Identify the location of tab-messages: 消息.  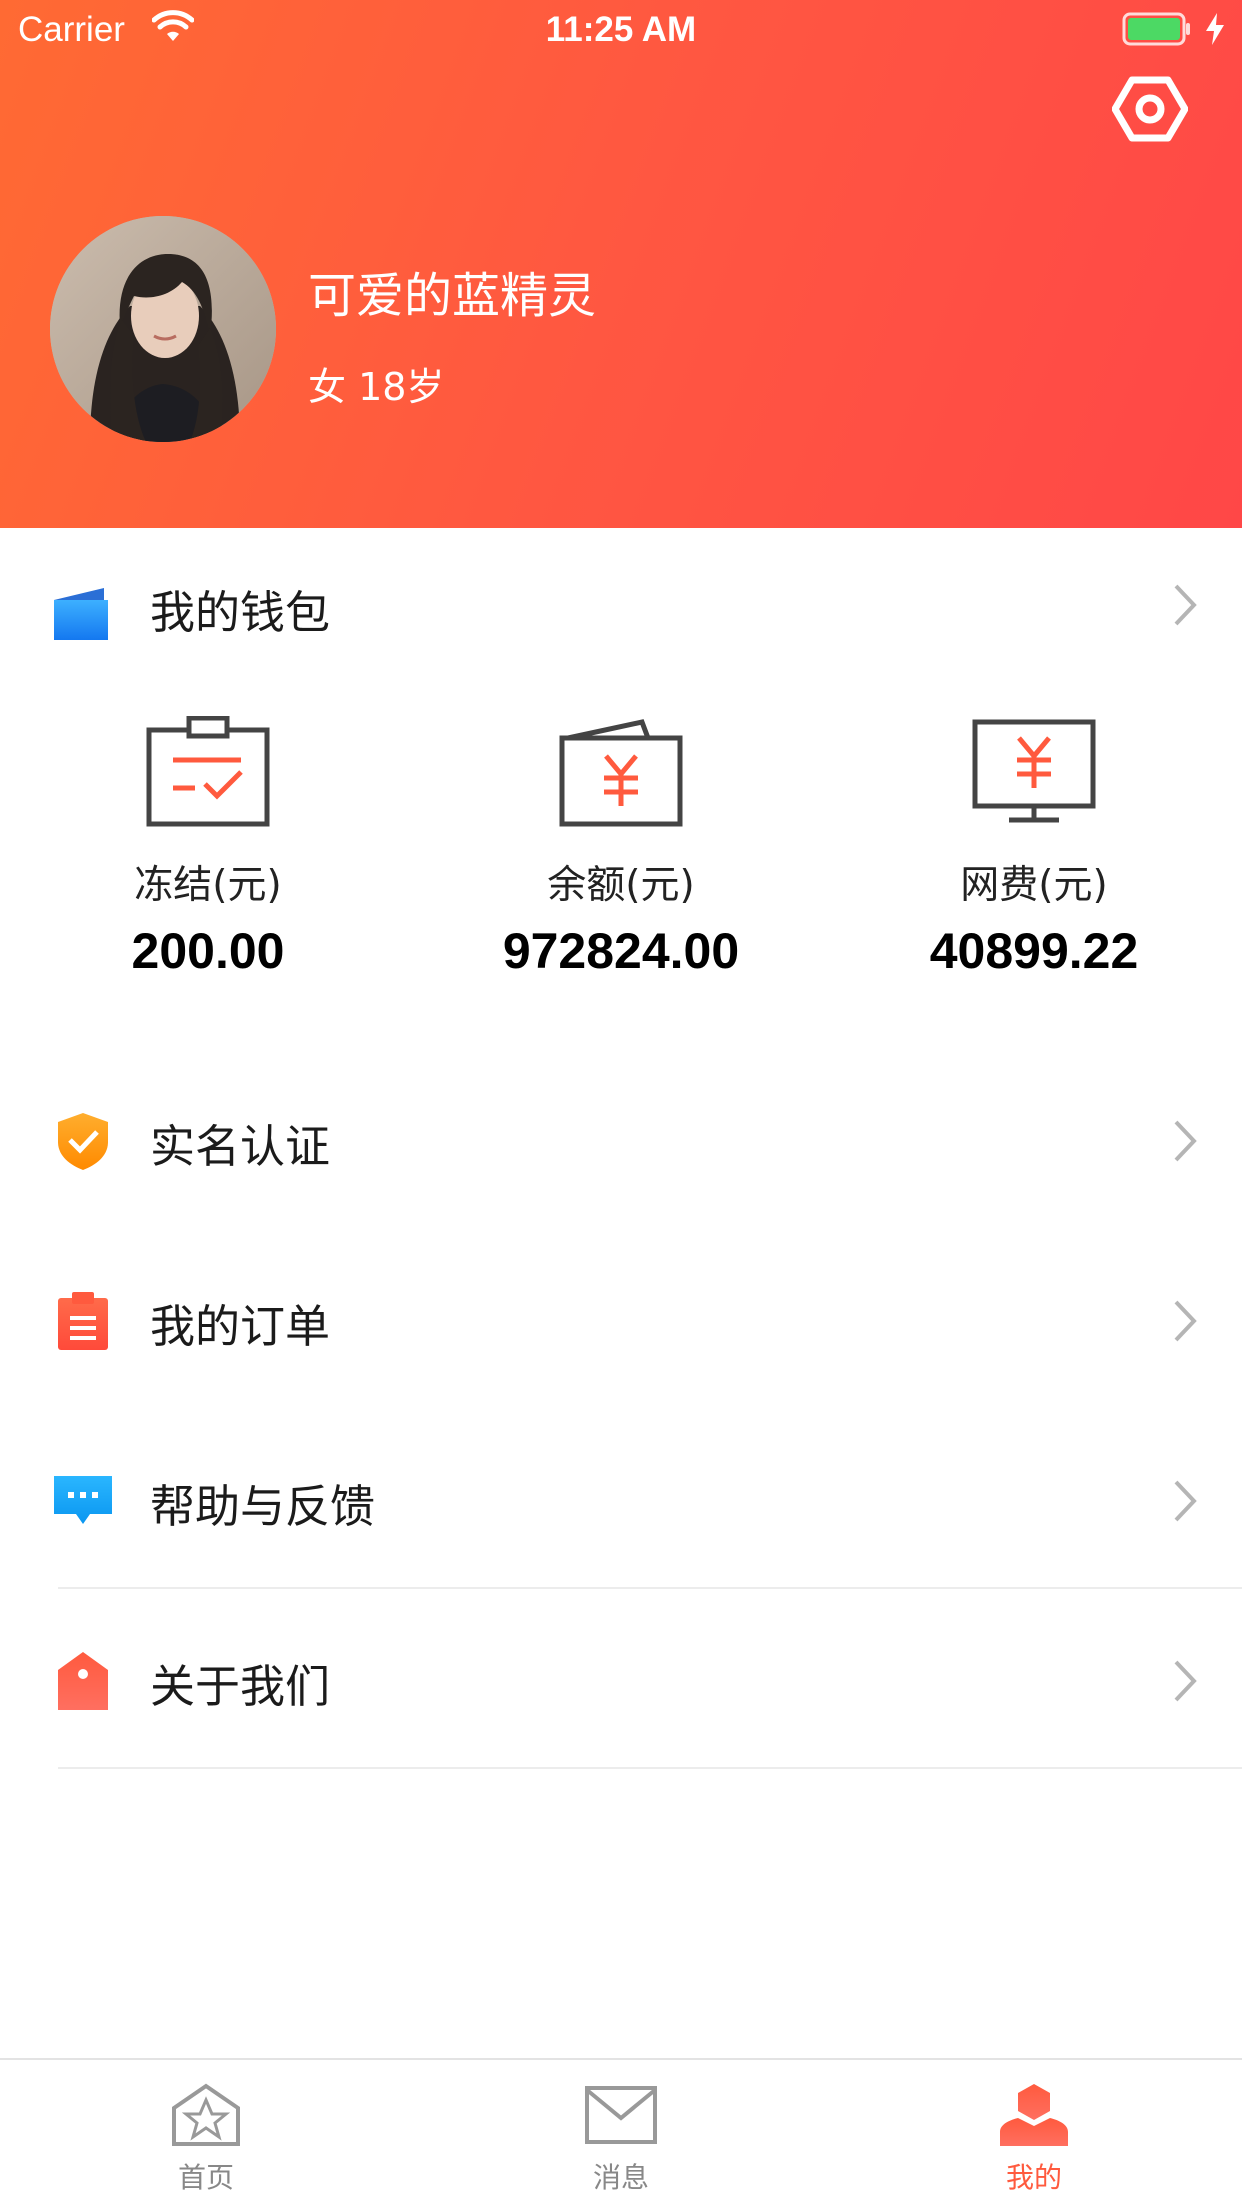
(621, 2134).